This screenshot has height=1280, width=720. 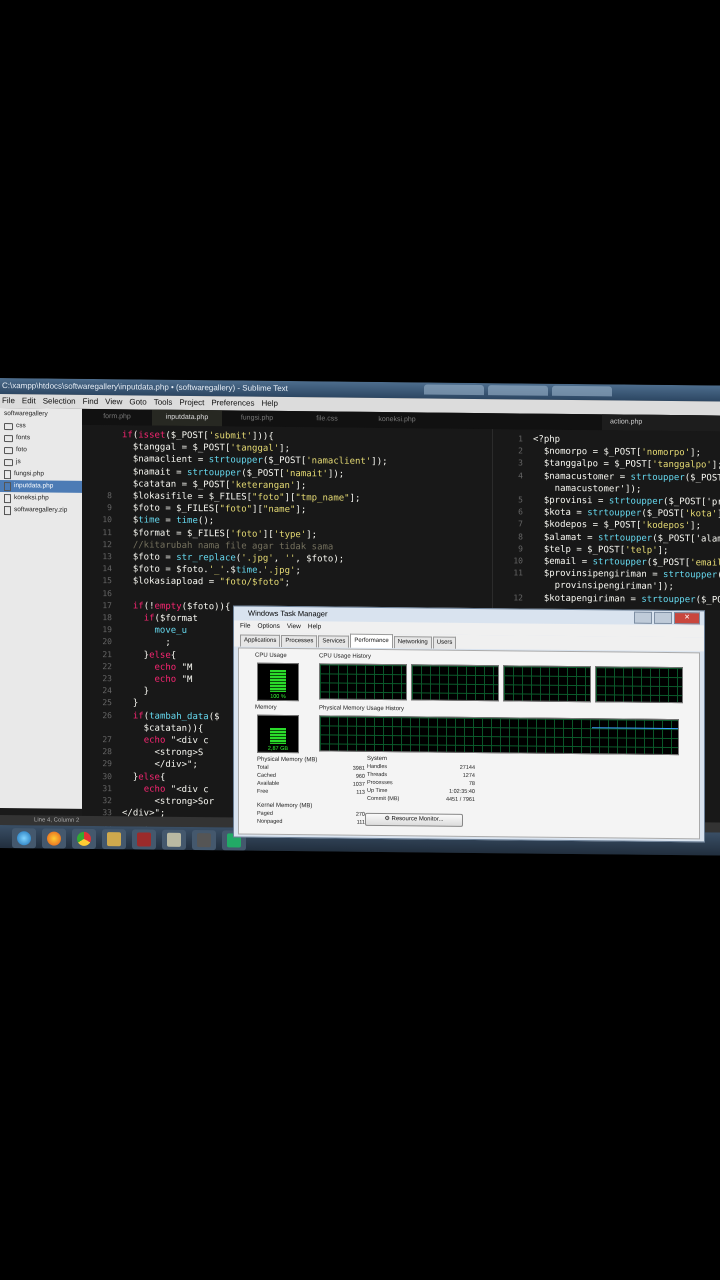 I want to click on menu-goto: Goto, so click(x=137, y=402).